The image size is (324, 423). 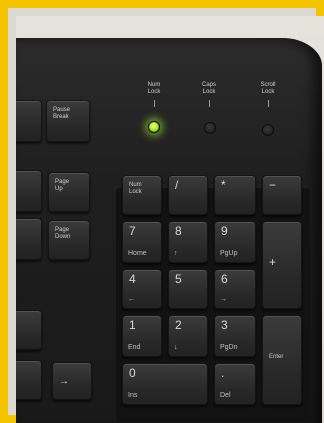 What do you see at coordinates (69, 192) in the screenshot?
I see `page-up-key: Page Up` at bounding box center [69, 192].